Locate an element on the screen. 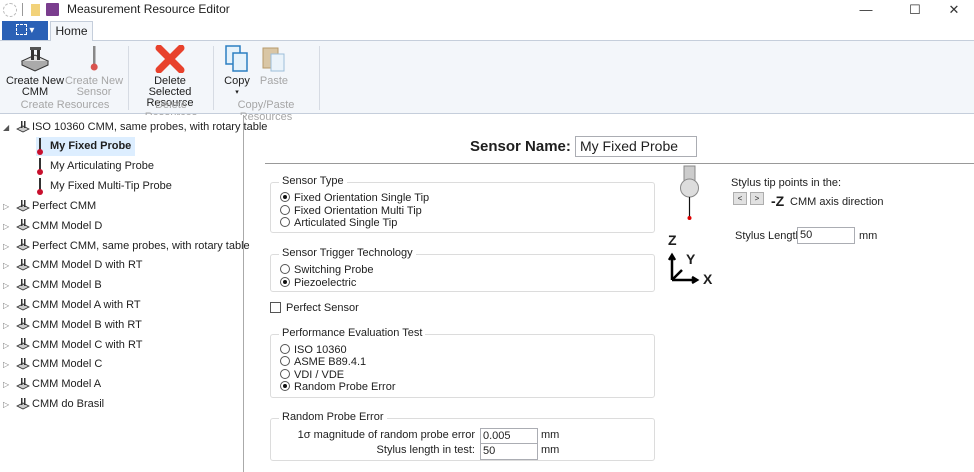  next-direction-button: > is located at coordinates (757, 198).